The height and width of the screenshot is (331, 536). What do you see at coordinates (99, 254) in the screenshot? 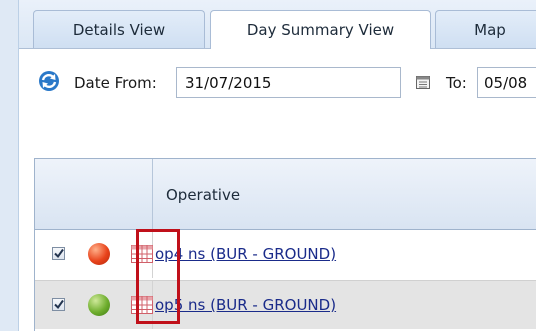
I see `status-indicator-red` at bounding box center [99, 254].